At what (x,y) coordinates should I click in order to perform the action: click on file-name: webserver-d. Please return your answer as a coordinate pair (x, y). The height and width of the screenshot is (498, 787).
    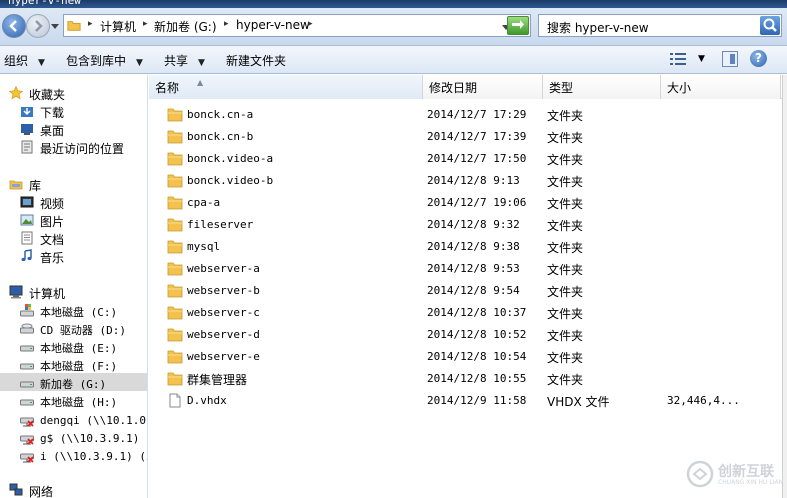
    Looking at the image, I should click on (223, 334).